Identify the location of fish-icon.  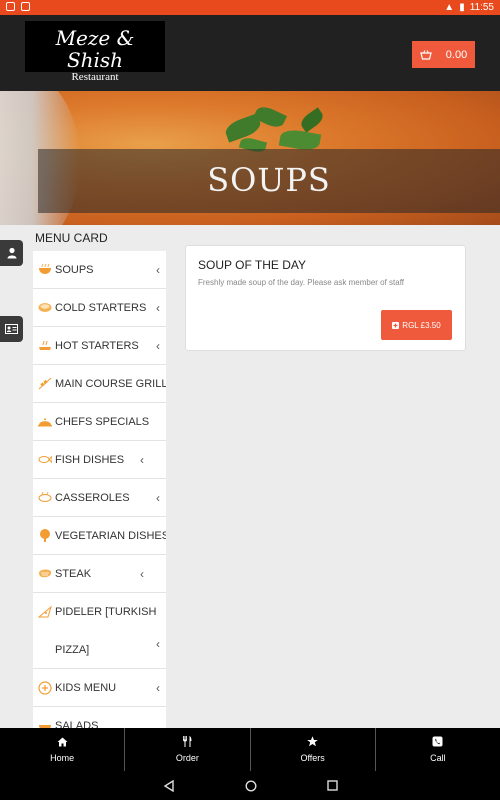
(44, 459).